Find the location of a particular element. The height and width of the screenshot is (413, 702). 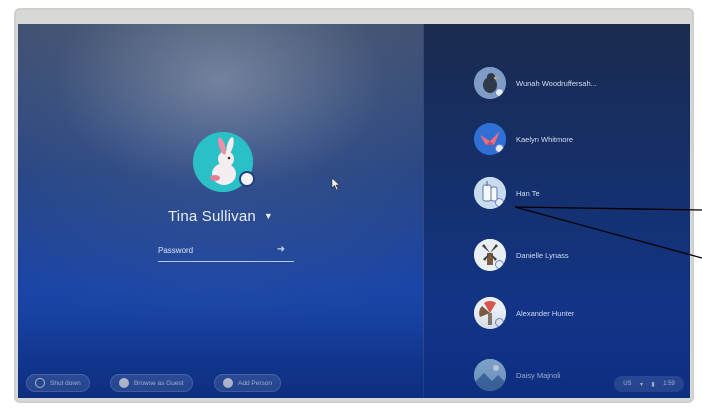

password-field: ➜ is located at coordinates (226, 251).